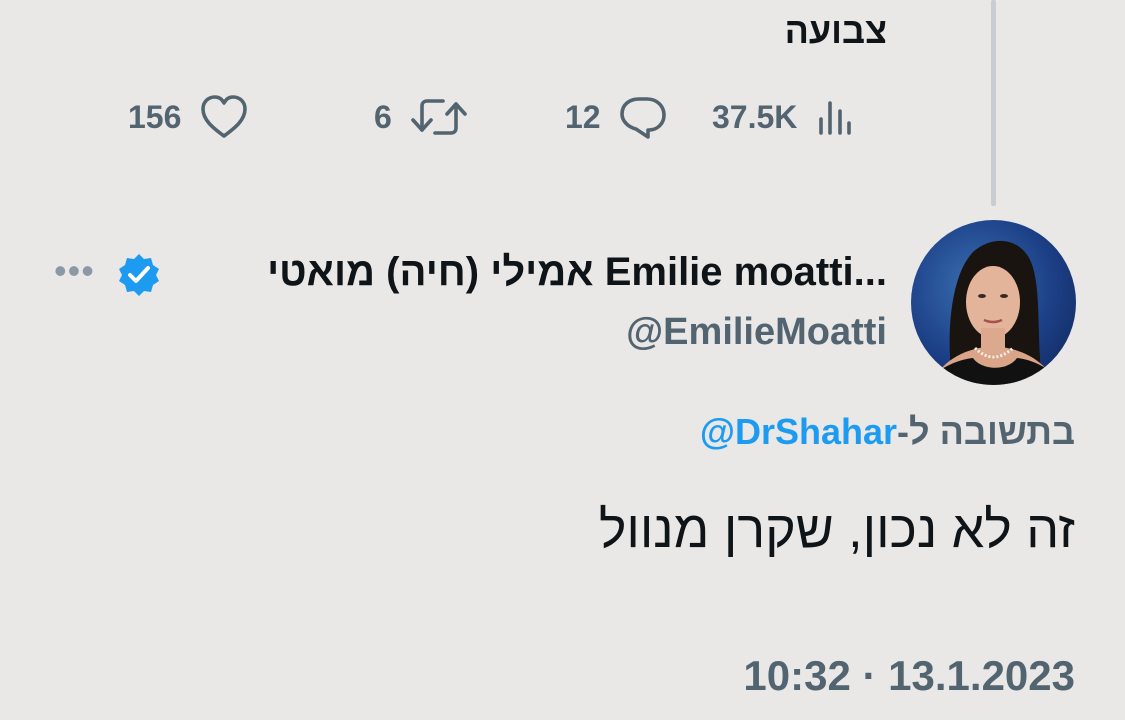  Describe the element at coordinates (836, 530) in the screenshot. I see `tweet-text: זה לא נכון, שקרן מנוול` at that location.